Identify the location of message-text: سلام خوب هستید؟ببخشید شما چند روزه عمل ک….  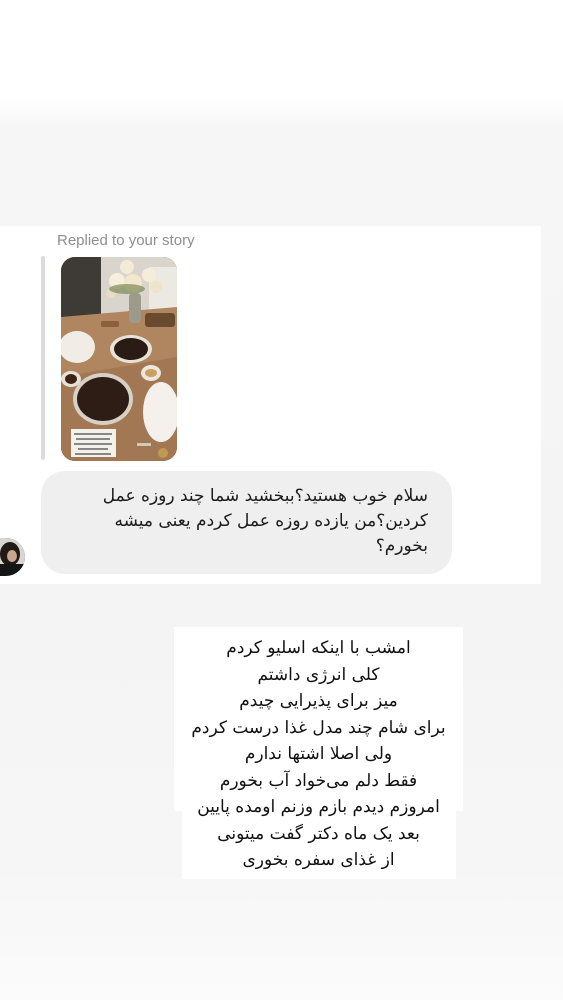
(265, 521).